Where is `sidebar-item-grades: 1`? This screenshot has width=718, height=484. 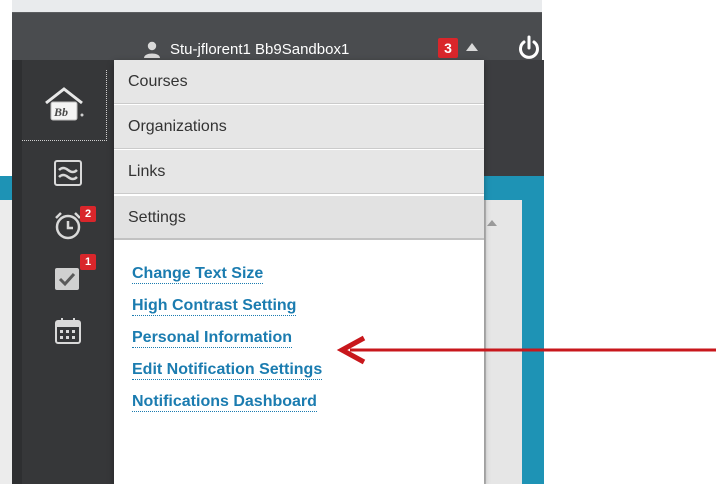
sidebar-item-grades: 1 is located at coordinates (68, 277).